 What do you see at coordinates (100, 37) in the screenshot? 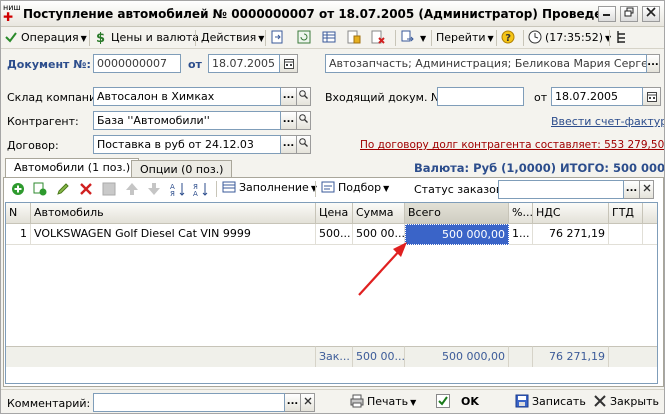
I see `dollar-icon: $` at bounding box center [100, 37].